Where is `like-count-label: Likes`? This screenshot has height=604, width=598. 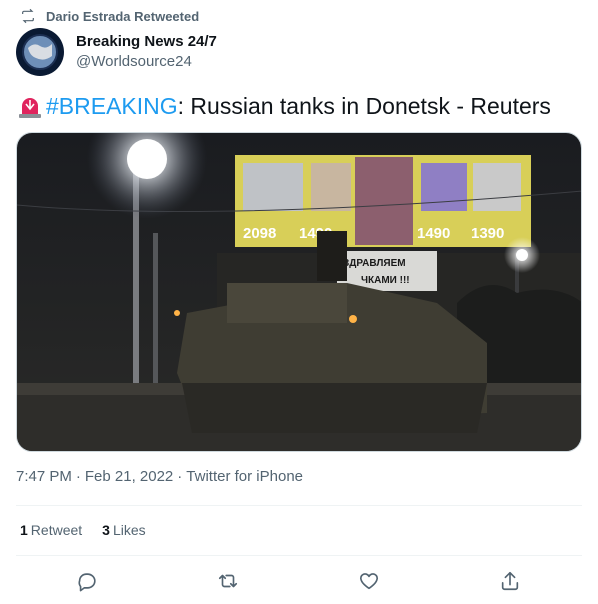
like-count-label: Likes is located at coordinates (129, 530).